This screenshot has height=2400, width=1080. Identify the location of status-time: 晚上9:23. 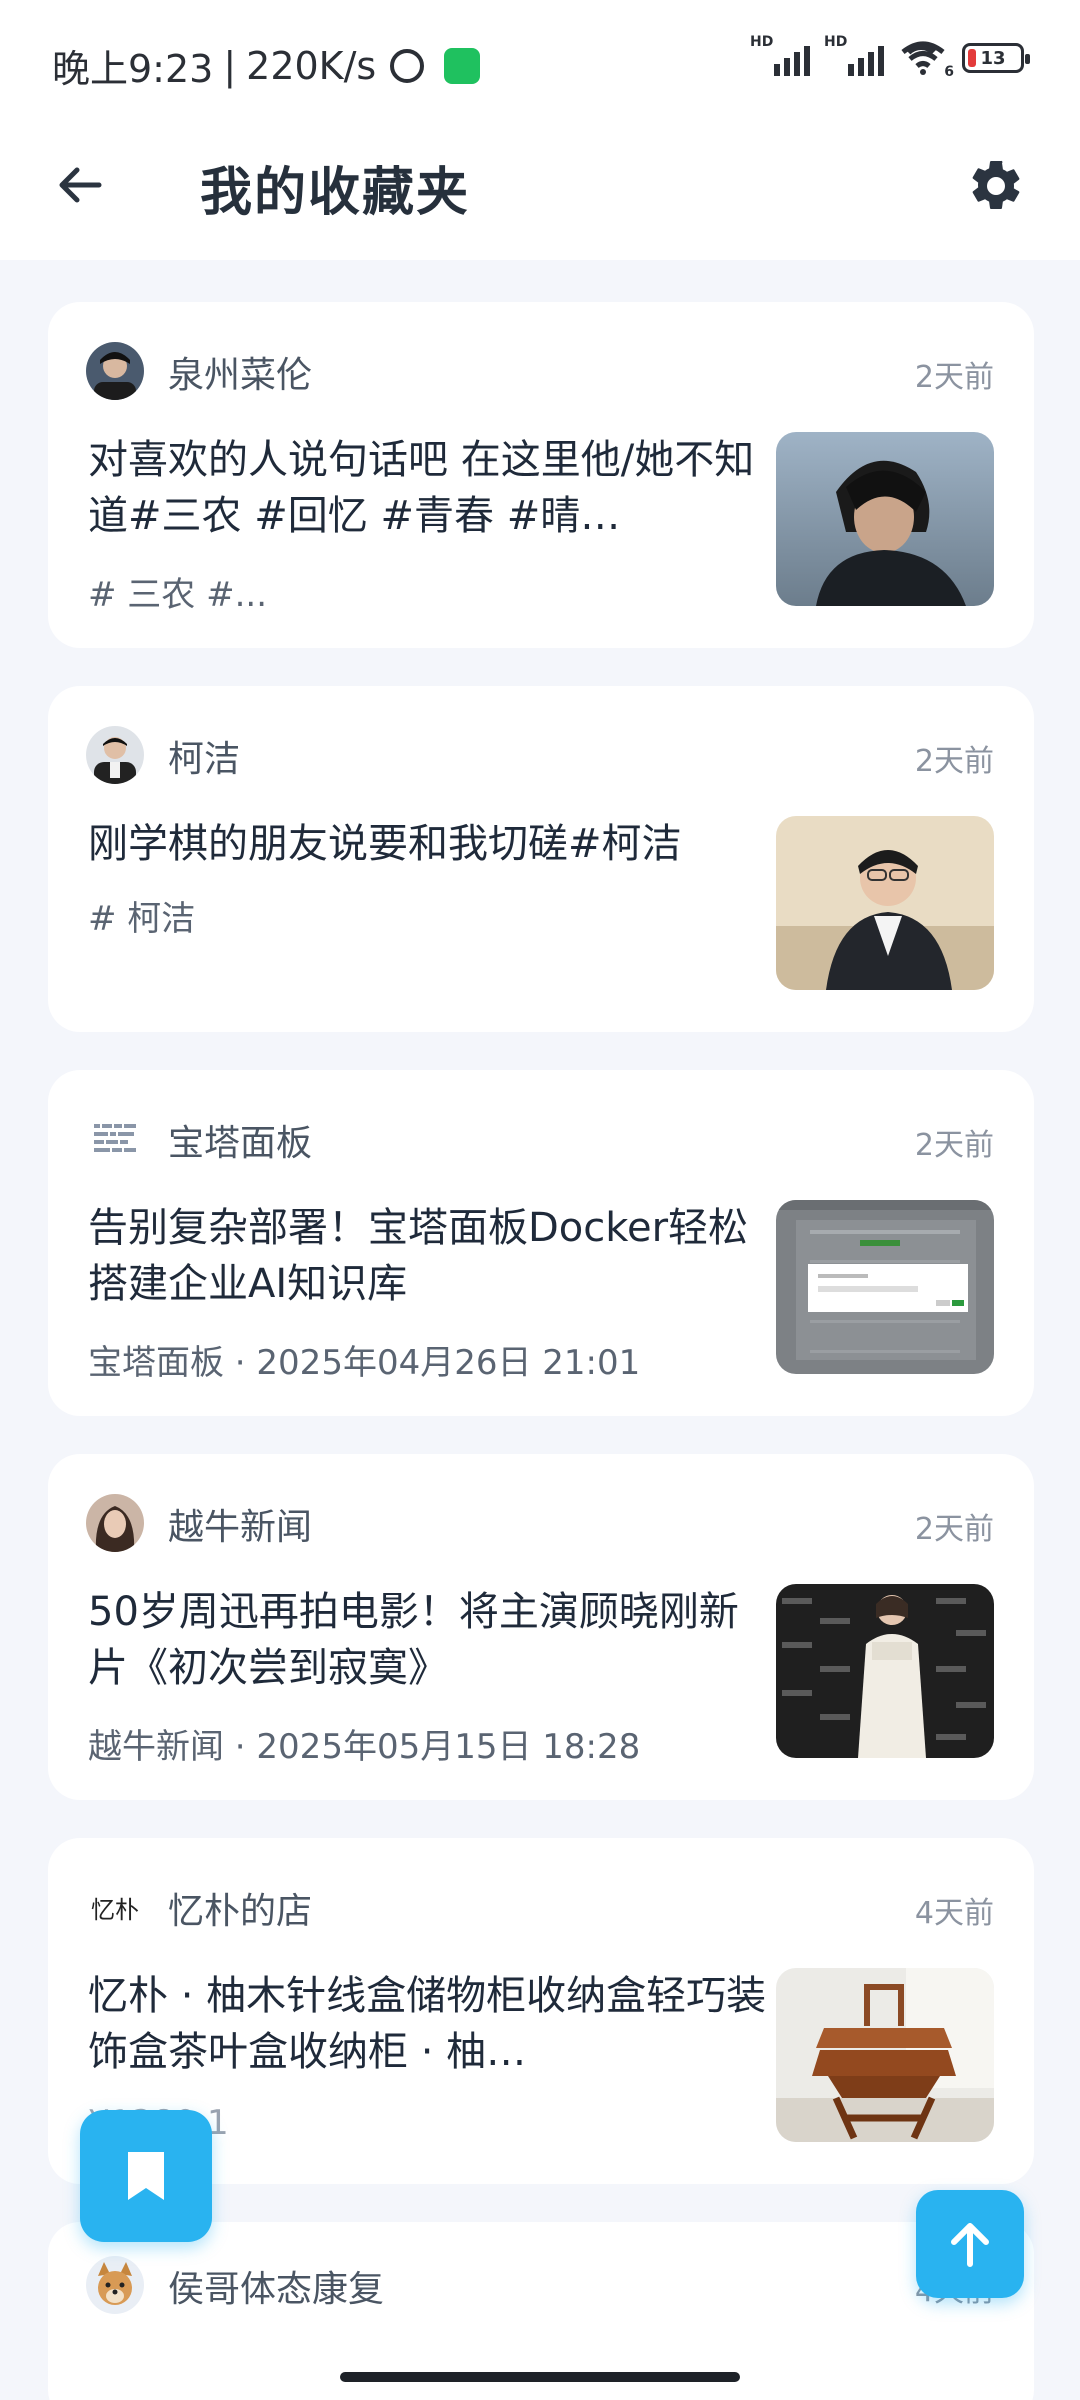
(133, 69).